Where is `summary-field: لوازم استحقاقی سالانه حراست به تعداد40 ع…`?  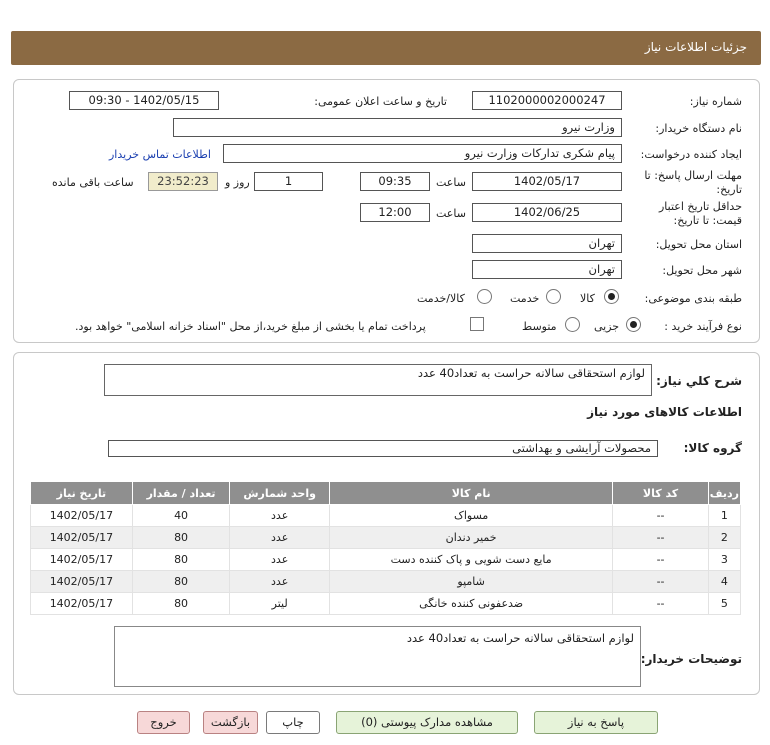
summary-field: لوازم استحقاقی سالانه حراست به تعداد40 ع… is located at coordinates (378, 380).